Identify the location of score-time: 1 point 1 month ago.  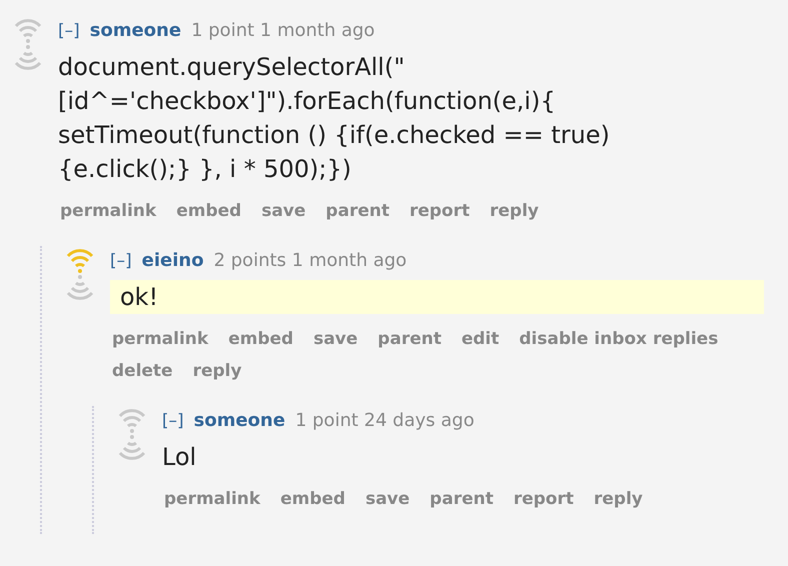
(283, 31).